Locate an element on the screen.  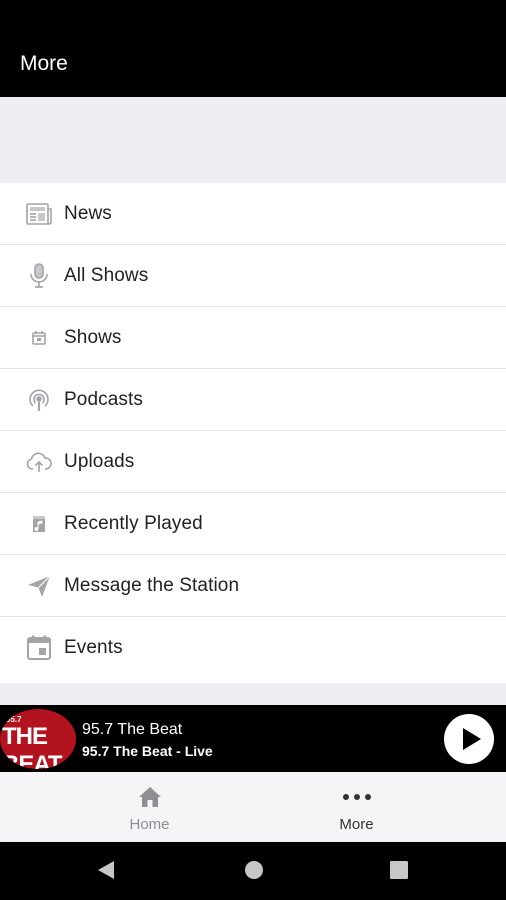
calendar-icon is located at coordinates (39, 648).